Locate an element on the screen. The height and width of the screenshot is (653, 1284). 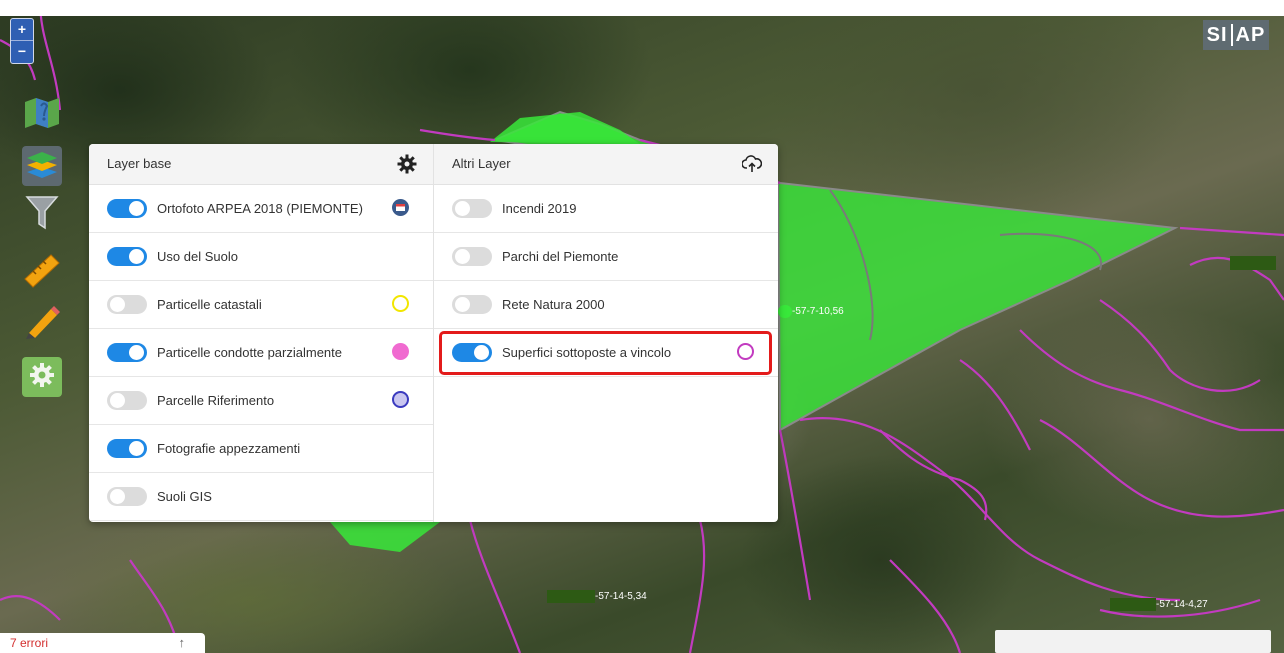
gear-icon is located at coordinates (407, 164).